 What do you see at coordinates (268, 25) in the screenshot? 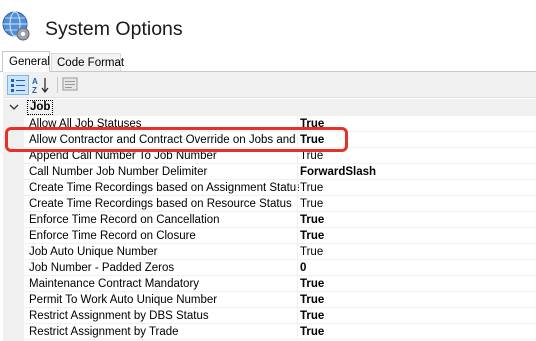
I see `window-header: System Options` at bounding box center [268, 25].